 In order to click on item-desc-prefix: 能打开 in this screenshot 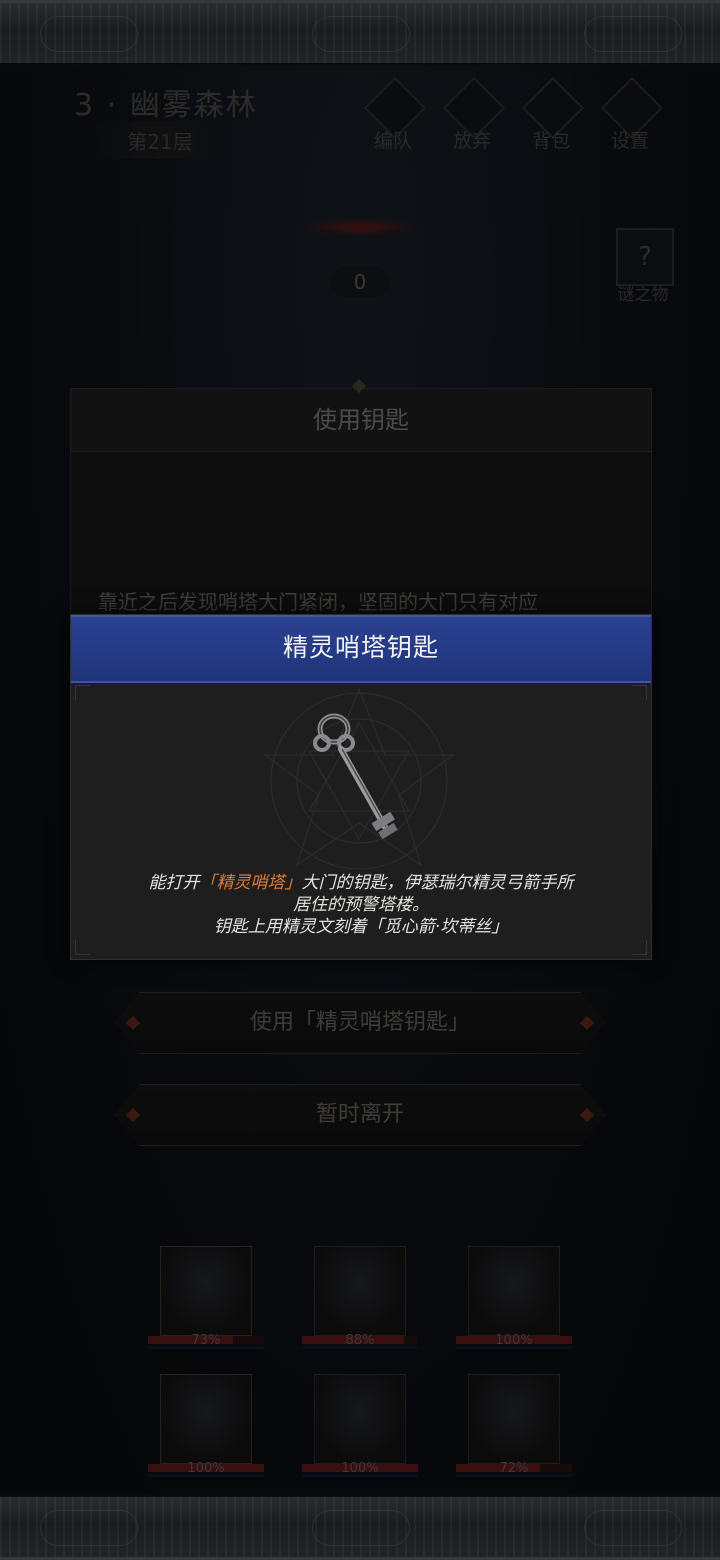, I will do `click(174, 883)`.